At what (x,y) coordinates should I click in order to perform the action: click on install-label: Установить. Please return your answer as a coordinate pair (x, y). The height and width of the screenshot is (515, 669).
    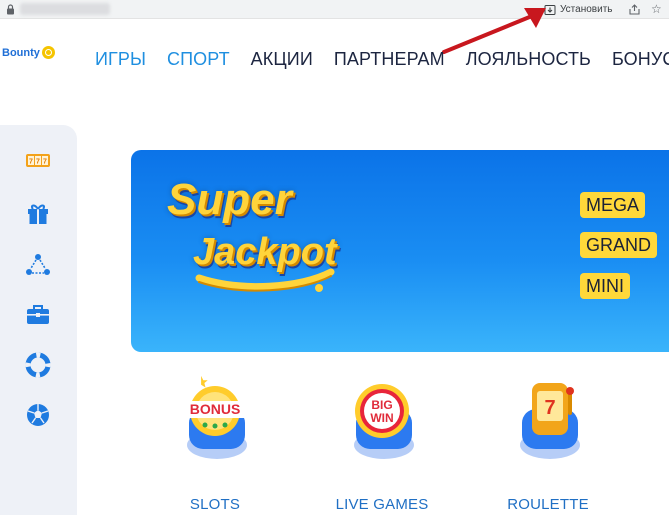
    Looking at the image, I should click on (586, 9).